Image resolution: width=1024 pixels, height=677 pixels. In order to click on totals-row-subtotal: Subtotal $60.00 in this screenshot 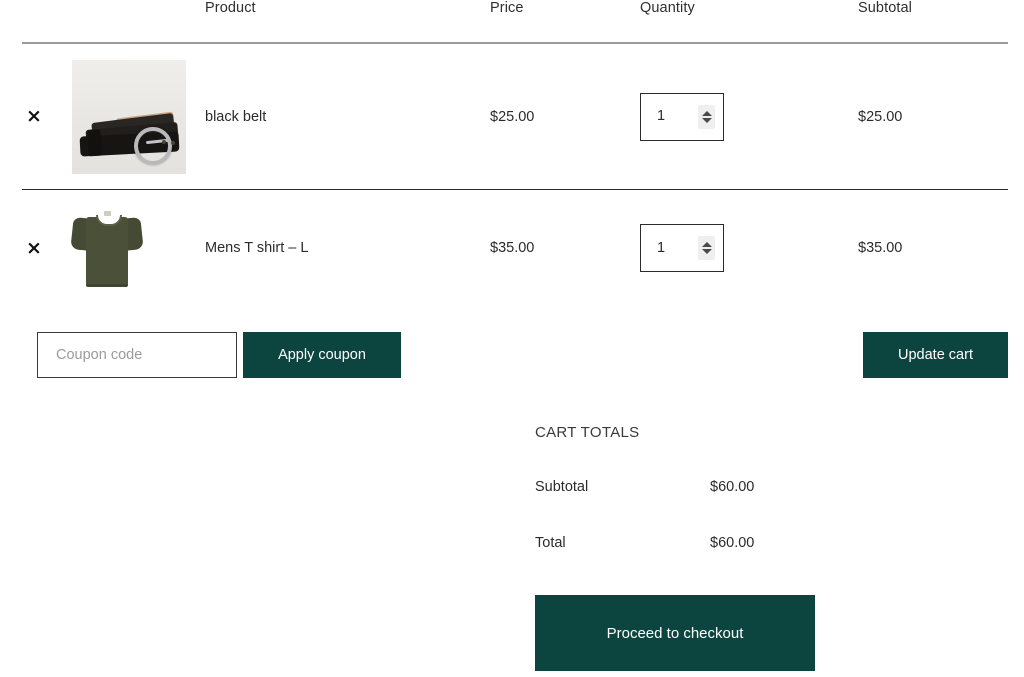, I will do `click(675, 487)`.